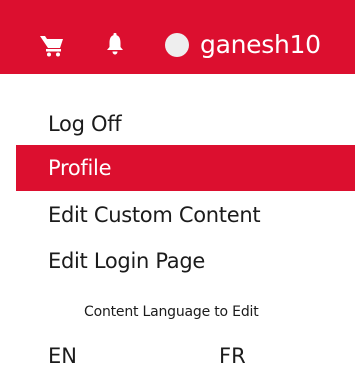 The image size is (359, 370). What do you see at coordinates (185, 215) in the screenshot?
I see `menu-item-edit-custom-content: Edit Custom Content` at bounding box center [185, 215].